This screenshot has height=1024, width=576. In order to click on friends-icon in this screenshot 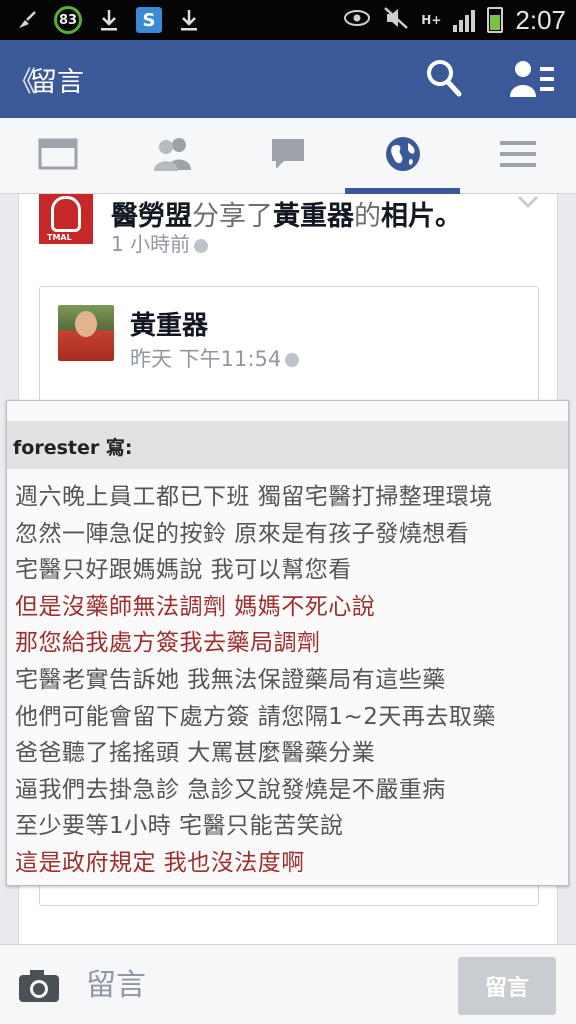, I will do `click(173, 156)`.